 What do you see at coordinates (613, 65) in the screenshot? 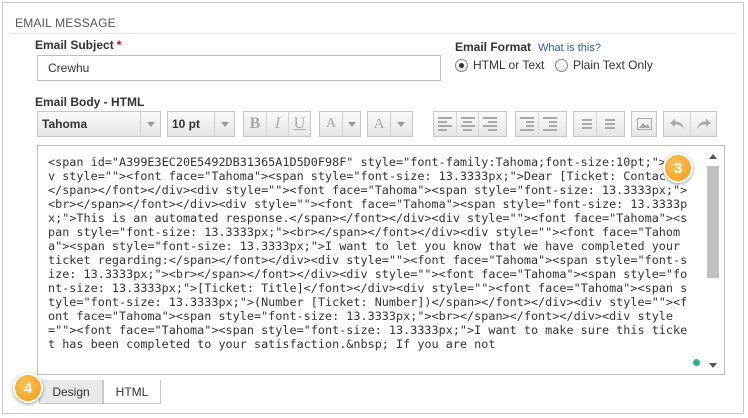
I see `format-option-plain-label: Plain Text Only` at bounding box center [613, 65].